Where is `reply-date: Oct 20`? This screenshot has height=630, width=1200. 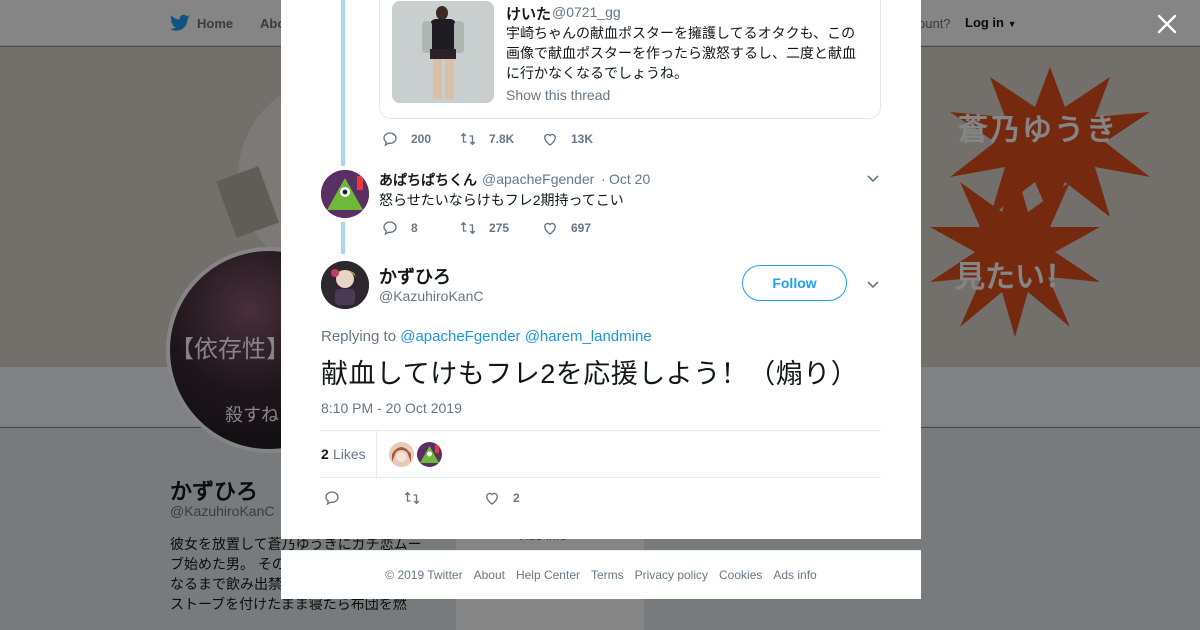 reply-date: Oct 20 is located at coordinates (629, 179).